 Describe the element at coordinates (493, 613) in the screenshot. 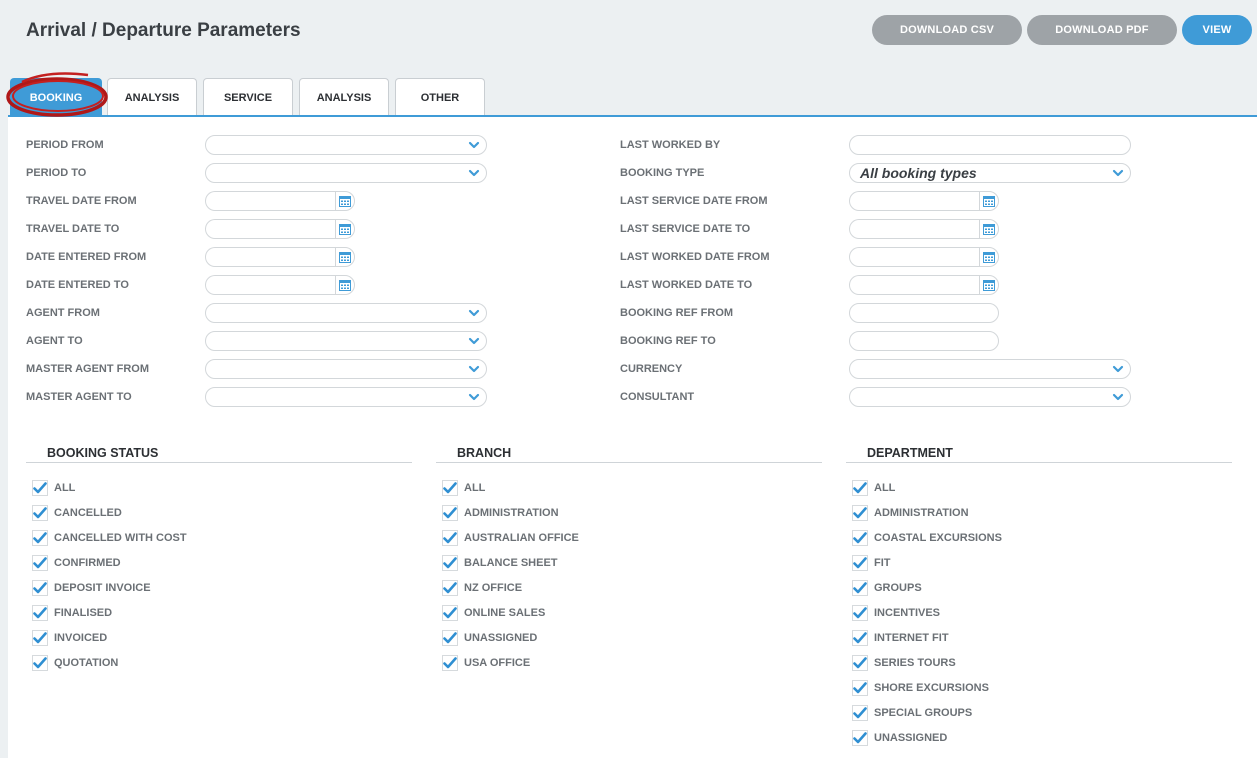

I see `checkbox-branch-online-sales: ONLINE SALES` at that location.